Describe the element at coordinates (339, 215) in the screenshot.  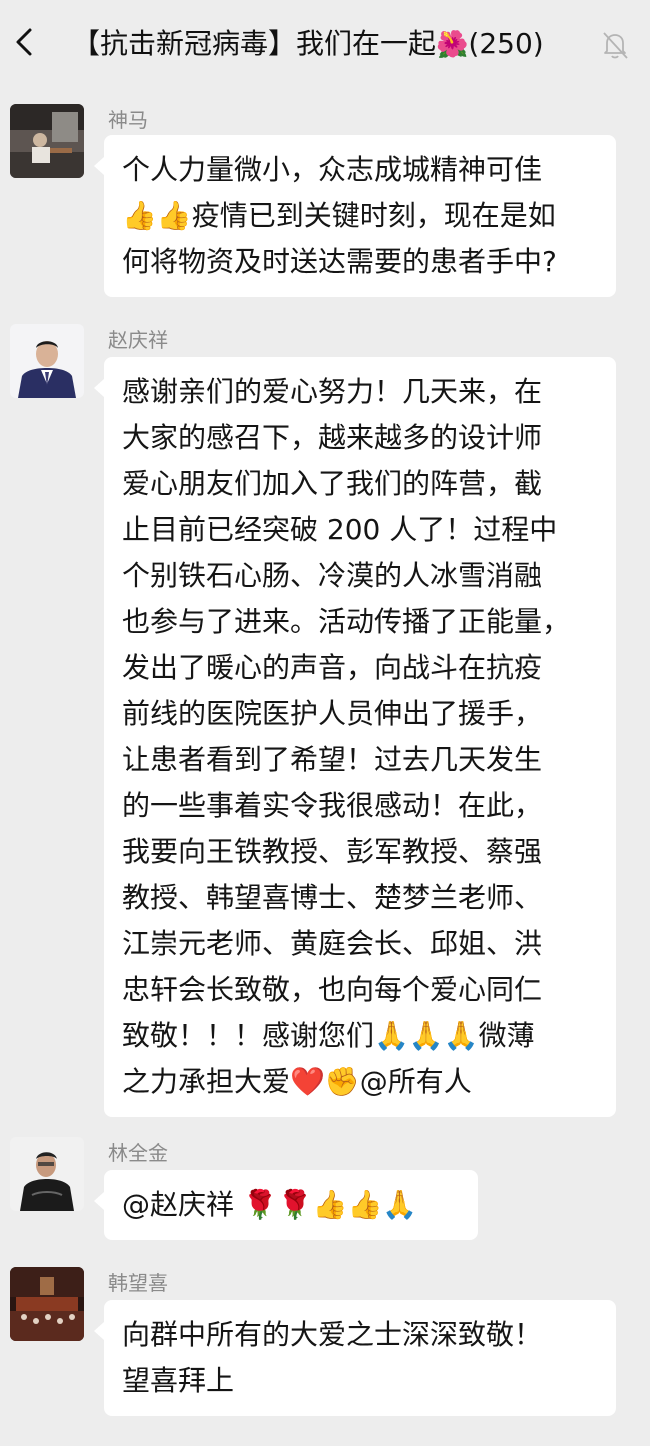
I see `message-line: 👍👍疫情已到关键时刻，现在是如` at that location.